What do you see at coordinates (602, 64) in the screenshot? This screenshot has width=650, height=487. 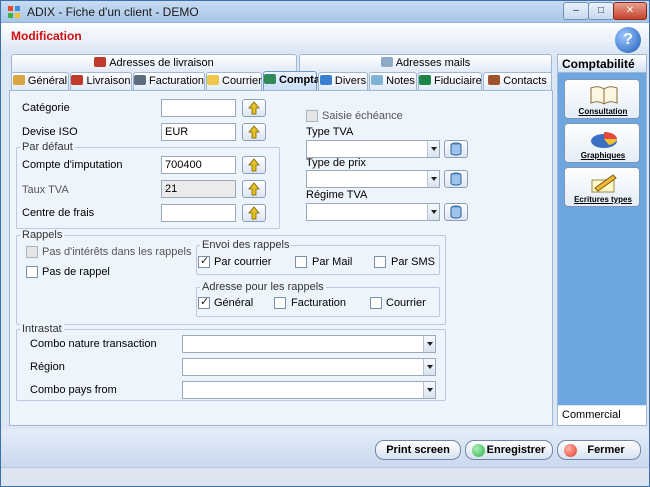 I see `sidebar-title: Comptabilité` at bounding box center [602, 64].